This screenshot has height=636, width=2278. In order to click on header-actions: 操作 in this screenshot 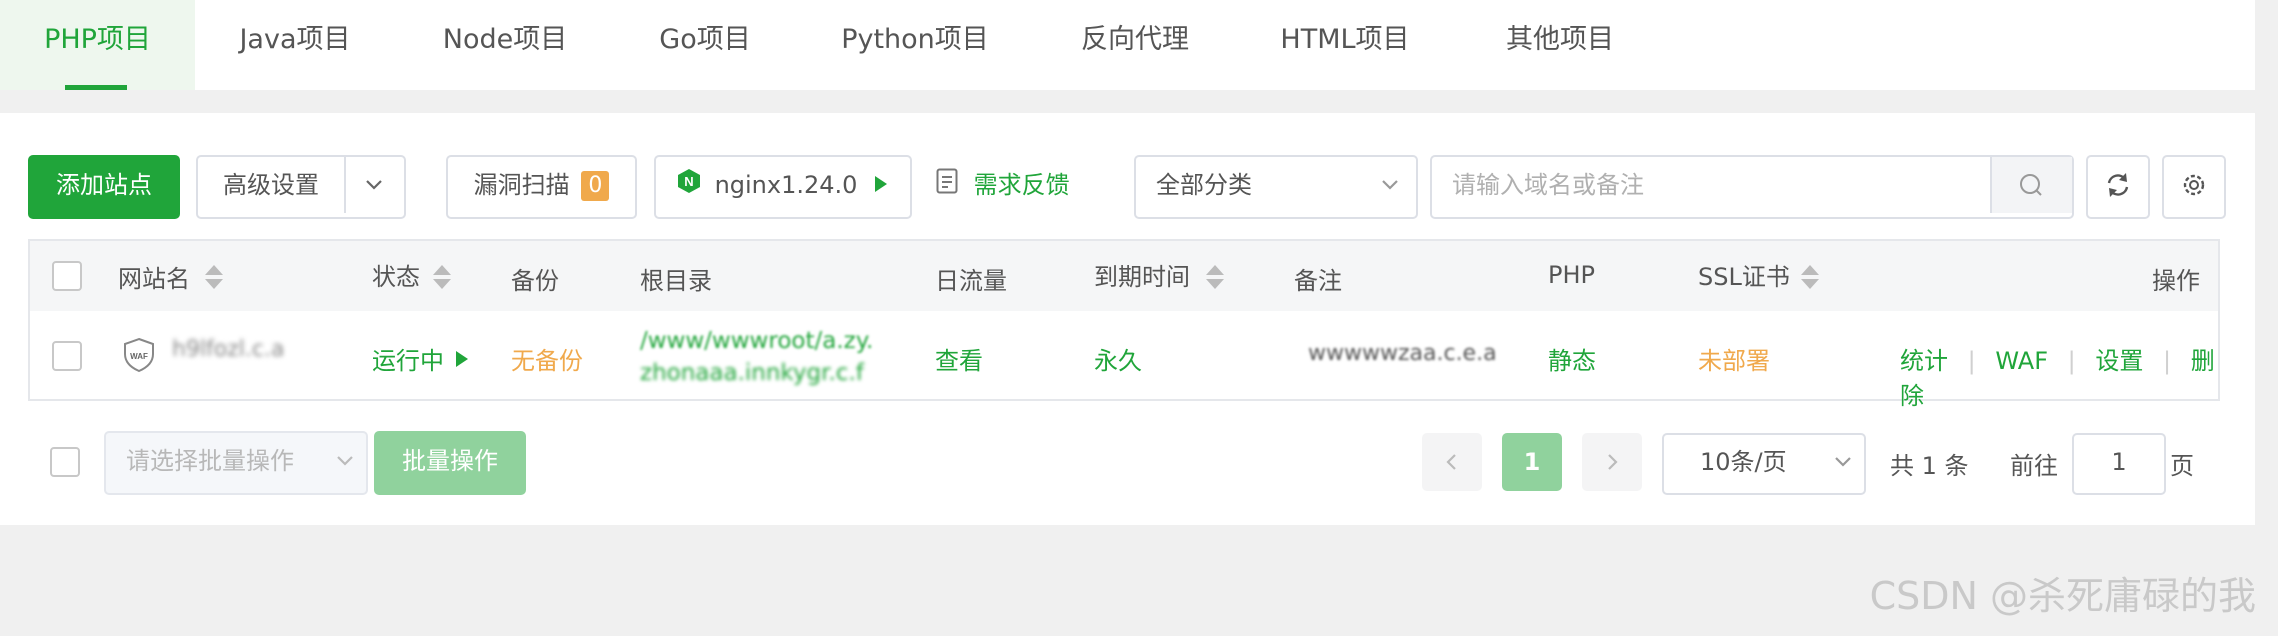, I will do `click(2176, 278)`.